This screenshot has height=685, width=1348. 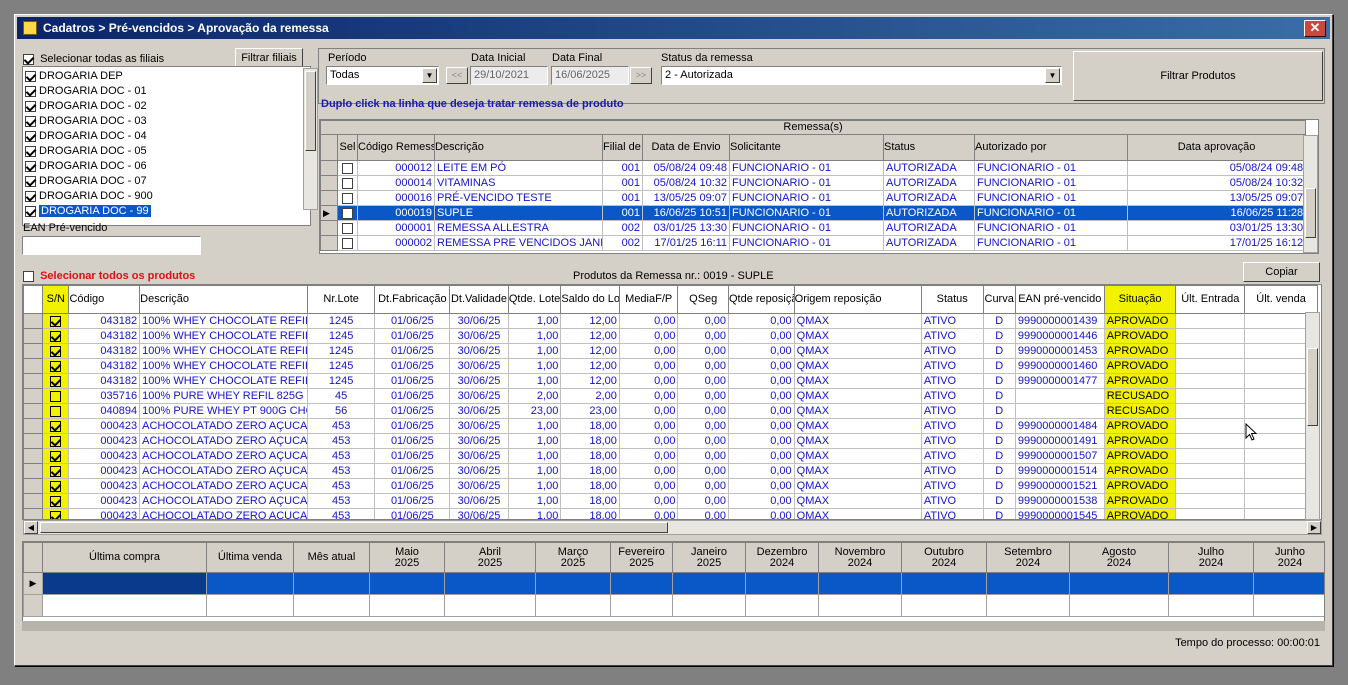 I want to click on select-all-produtos: Selecionar todos os produtos, so click(x=109, y=276).